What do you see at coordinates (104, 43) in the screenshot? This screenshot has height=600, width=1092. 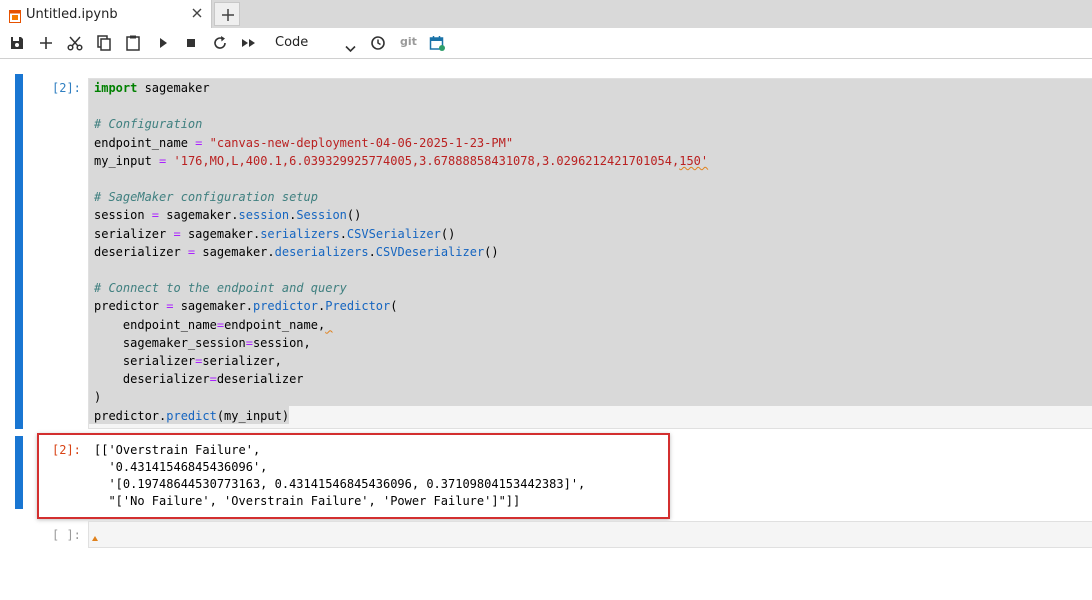 I see `copy-icon` at bounding box center [104, 43].